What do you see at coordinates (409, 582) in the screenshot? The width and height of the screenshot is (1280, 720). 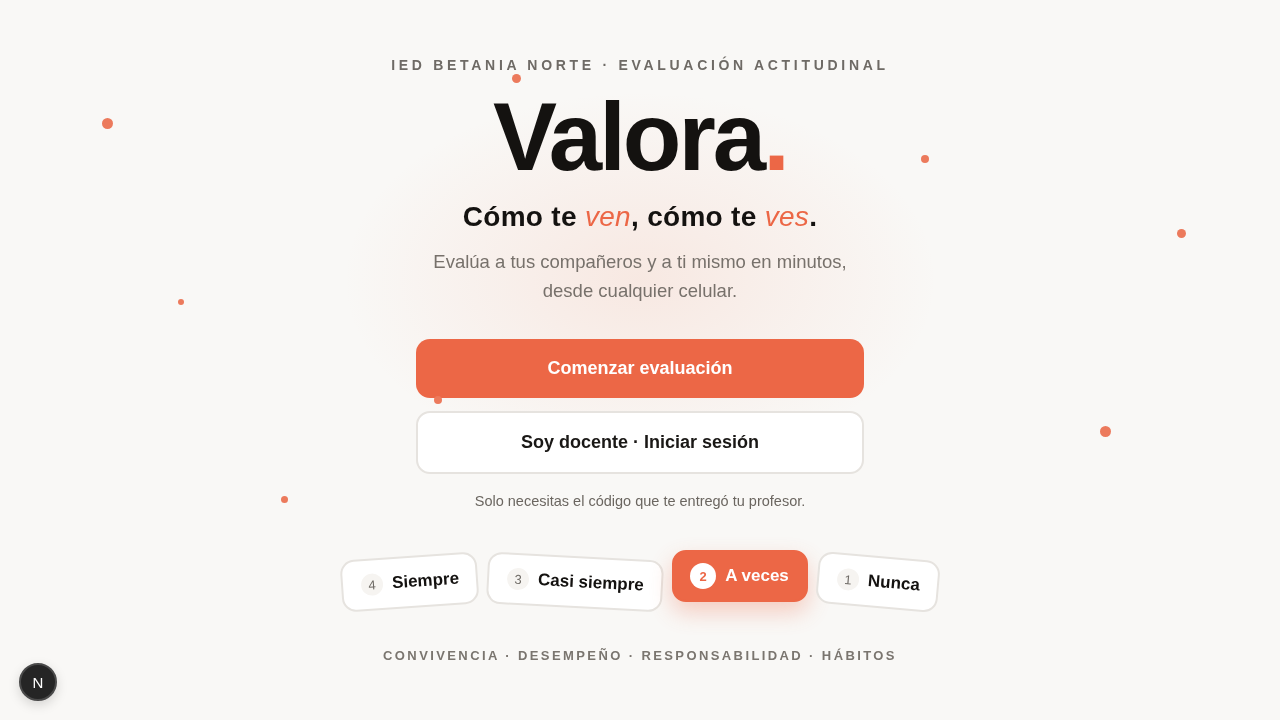 I see `scale-option-chip: 4 Siempre` at bounding box center [409, 582].